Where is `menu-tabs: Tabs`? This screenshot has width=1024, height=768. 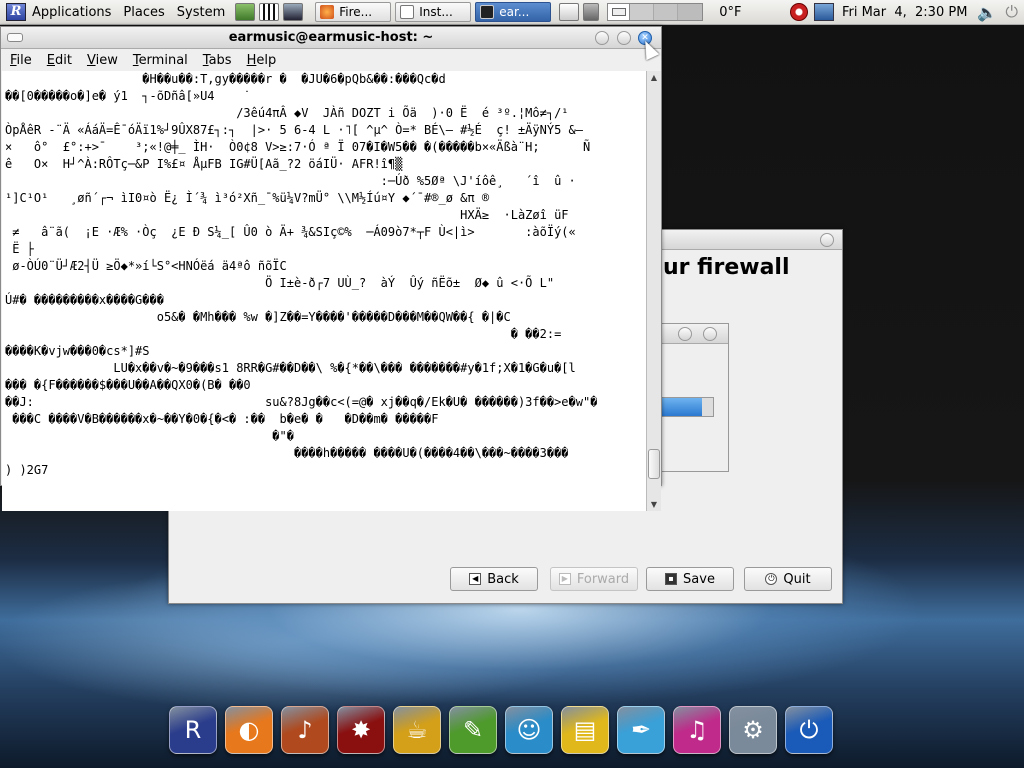
menu-tabs: Tabs is located at coordinates (217, 60).